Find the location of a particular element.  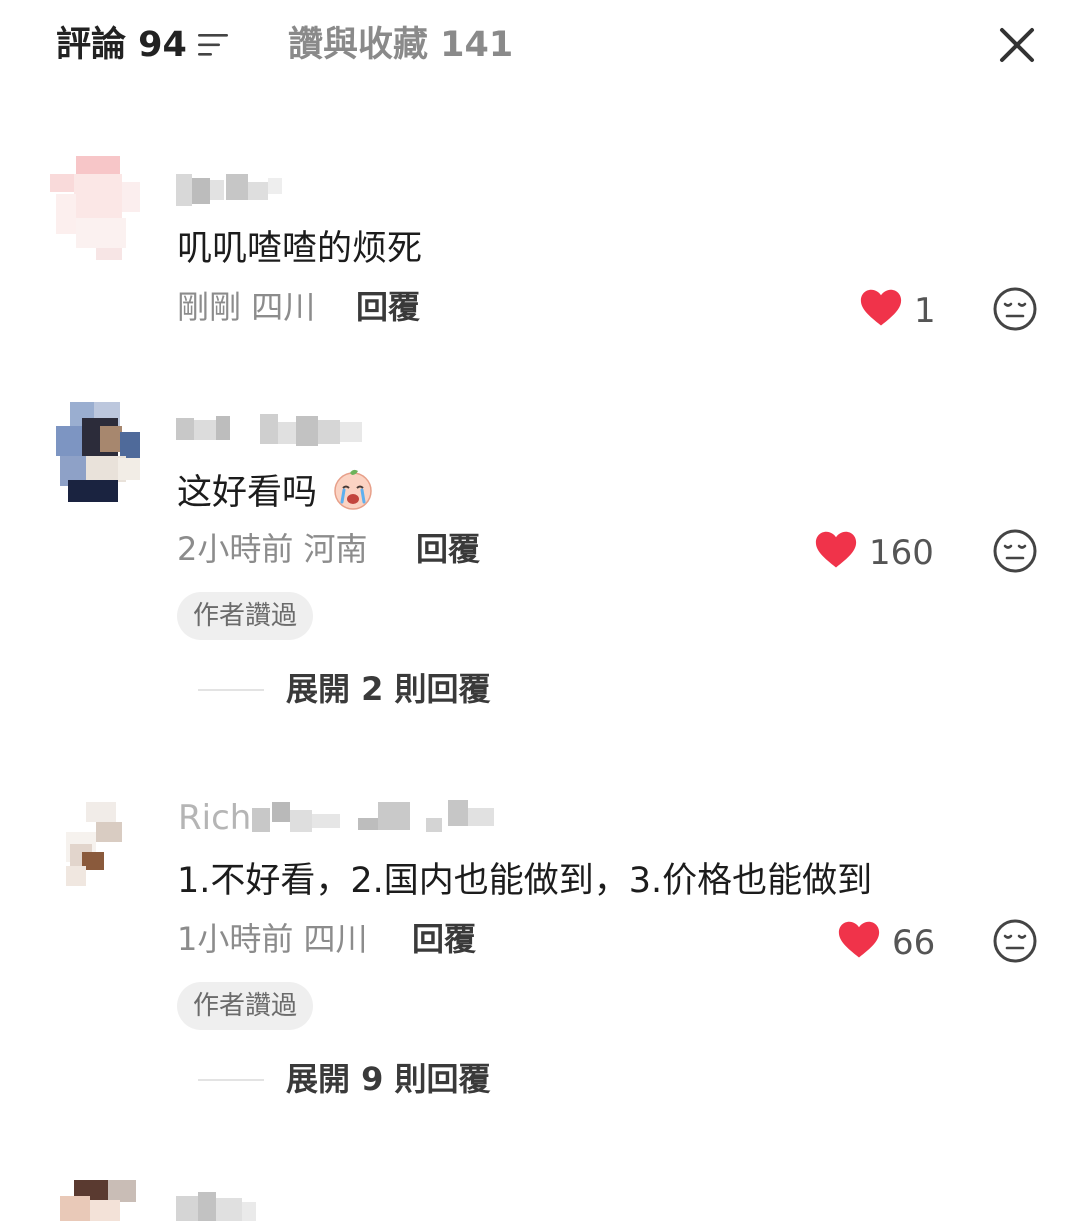

comment-text: 这好看吗 is located at coordinates (276, 492).